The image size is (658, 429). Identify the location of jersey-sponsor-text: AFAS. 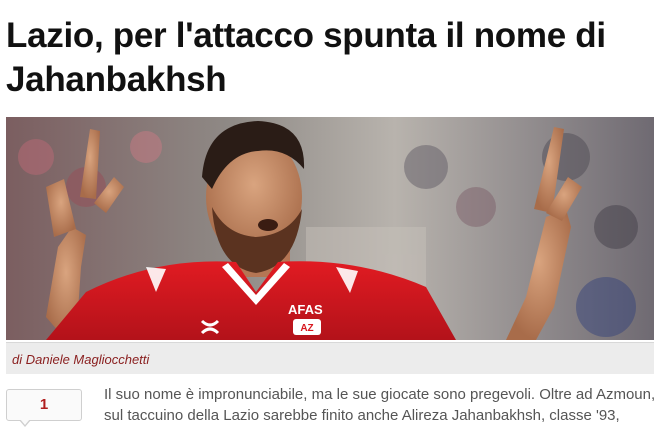
(305, 309).